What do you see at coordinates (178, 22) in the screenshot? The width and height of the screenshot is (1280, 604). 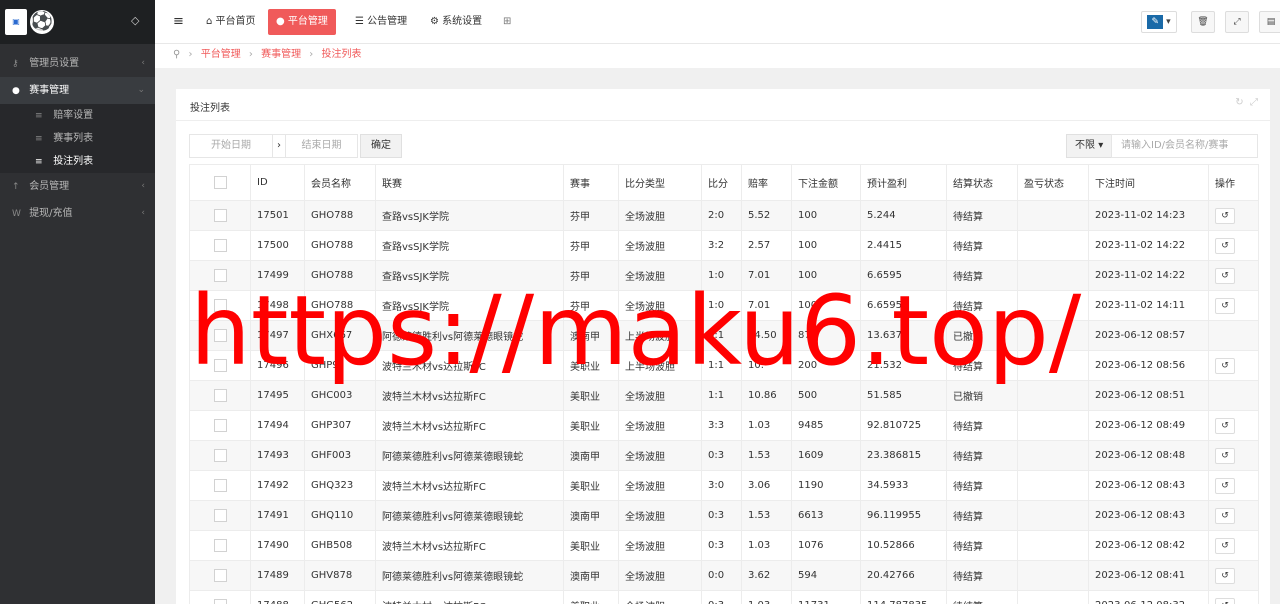 I see `menu-toggle-icon: ≡` at bounding box center [178, 22].